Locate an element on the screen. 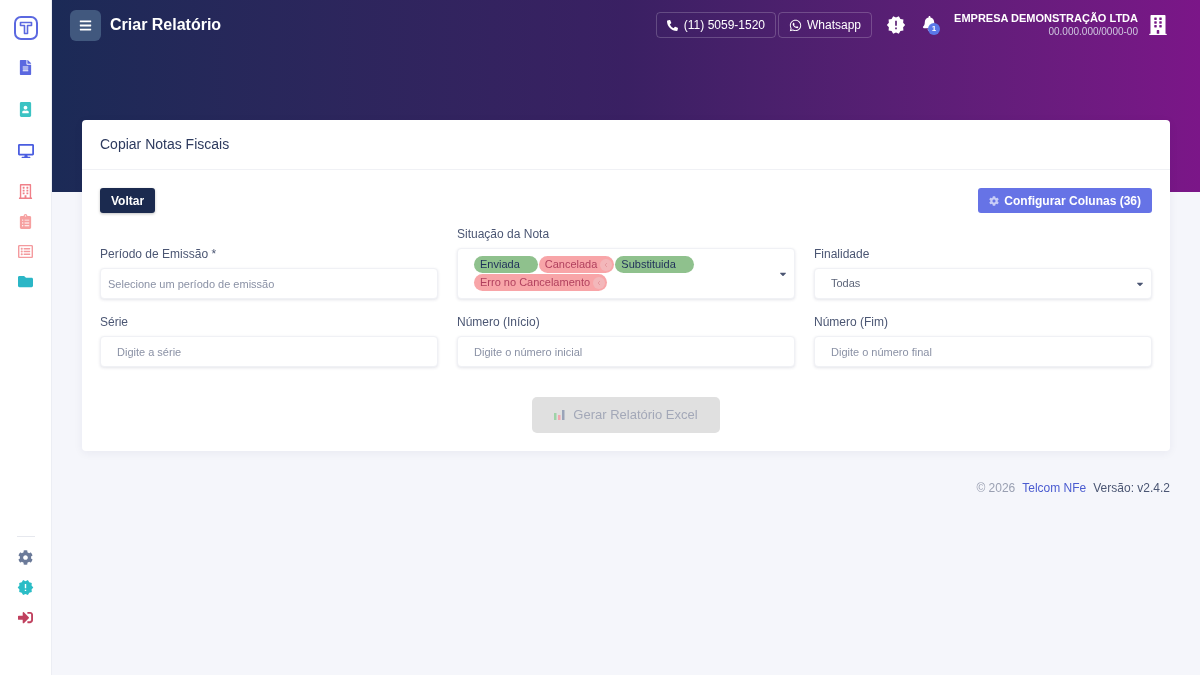 Image resolution: width=1200 pixels, height=675 pixels. input-field: Digite o número final is located at coordinates (983, 351).